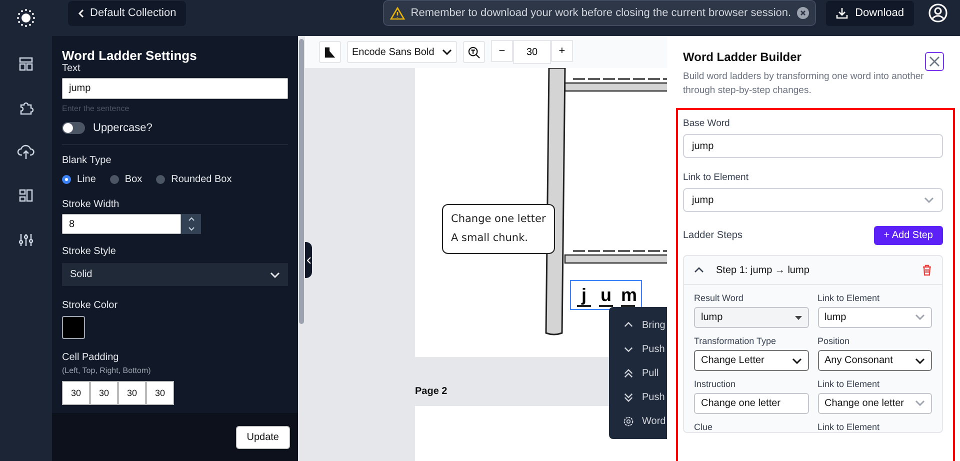  I want to click on field-hint: (Left, Top, Right, Bottom), so click(107, 370).